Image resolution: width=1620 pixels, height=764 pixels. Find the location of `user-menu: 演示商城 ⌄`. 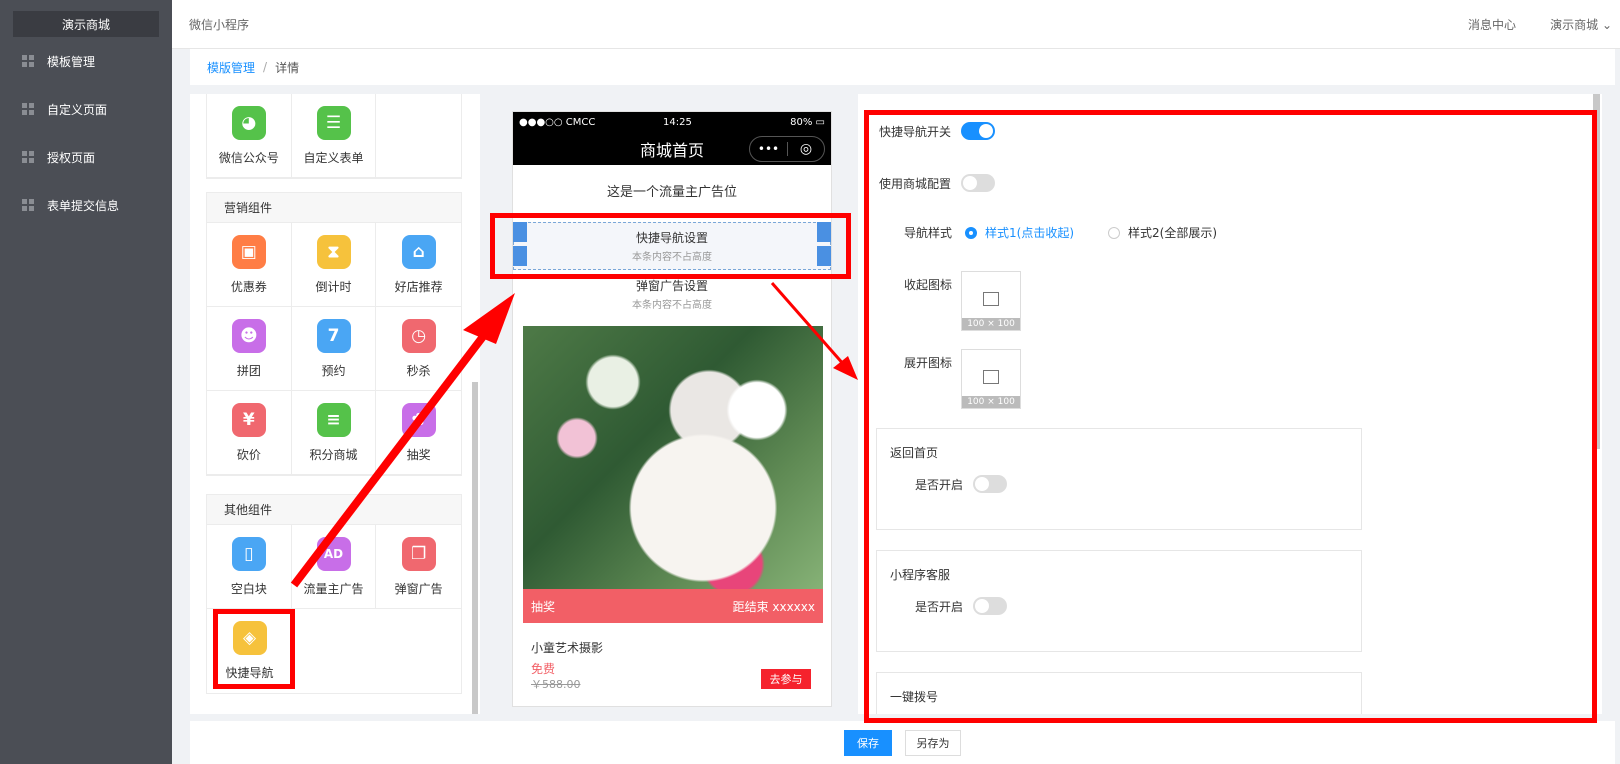

user-menu: 演示商城 ⌄ is located at coordinates (1581, 24).